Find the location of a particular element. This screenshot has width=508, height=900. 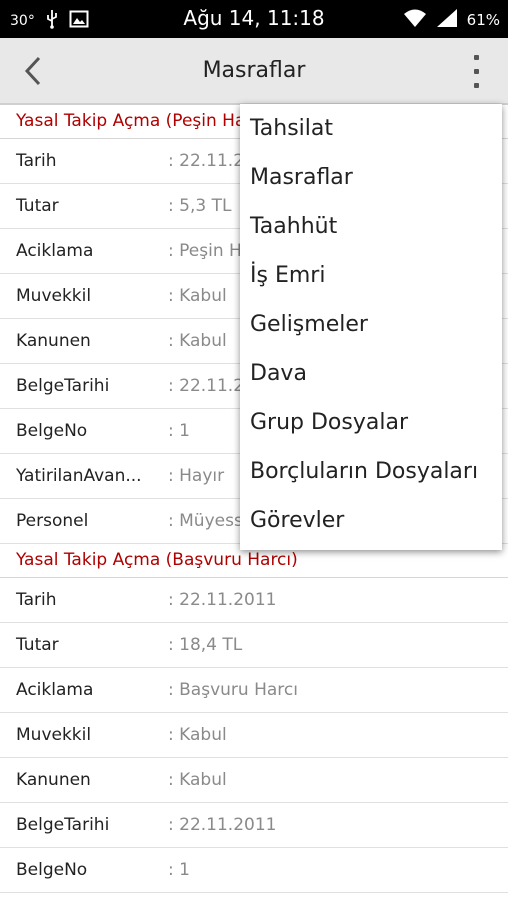

menu-item-gorevler: Görevler is located at coordinates (371, 520).